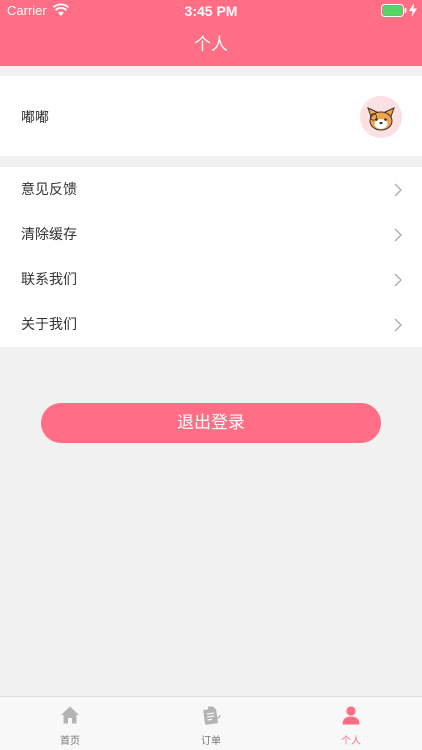 Image resolution: width=422 pixels, height=750 pixels. Describe the element at coordinates (211, 741) in the screenshot. I see `tab-label: 订单` at that location.